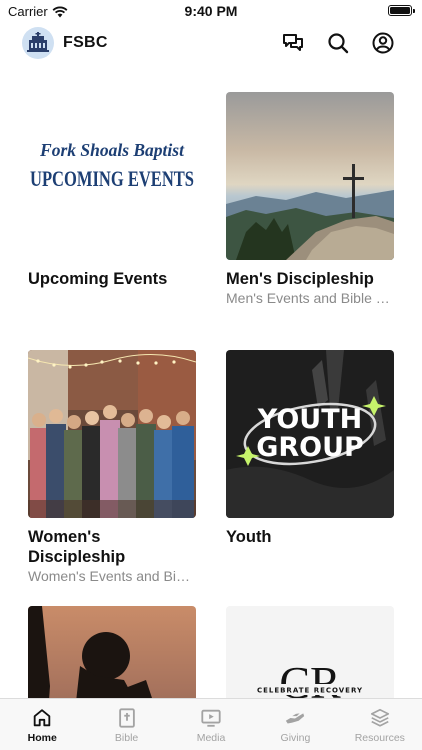 Image resolution: width=422 pixels, height=750 pixels. I want to click on card-silhouette, so click(112, 652).